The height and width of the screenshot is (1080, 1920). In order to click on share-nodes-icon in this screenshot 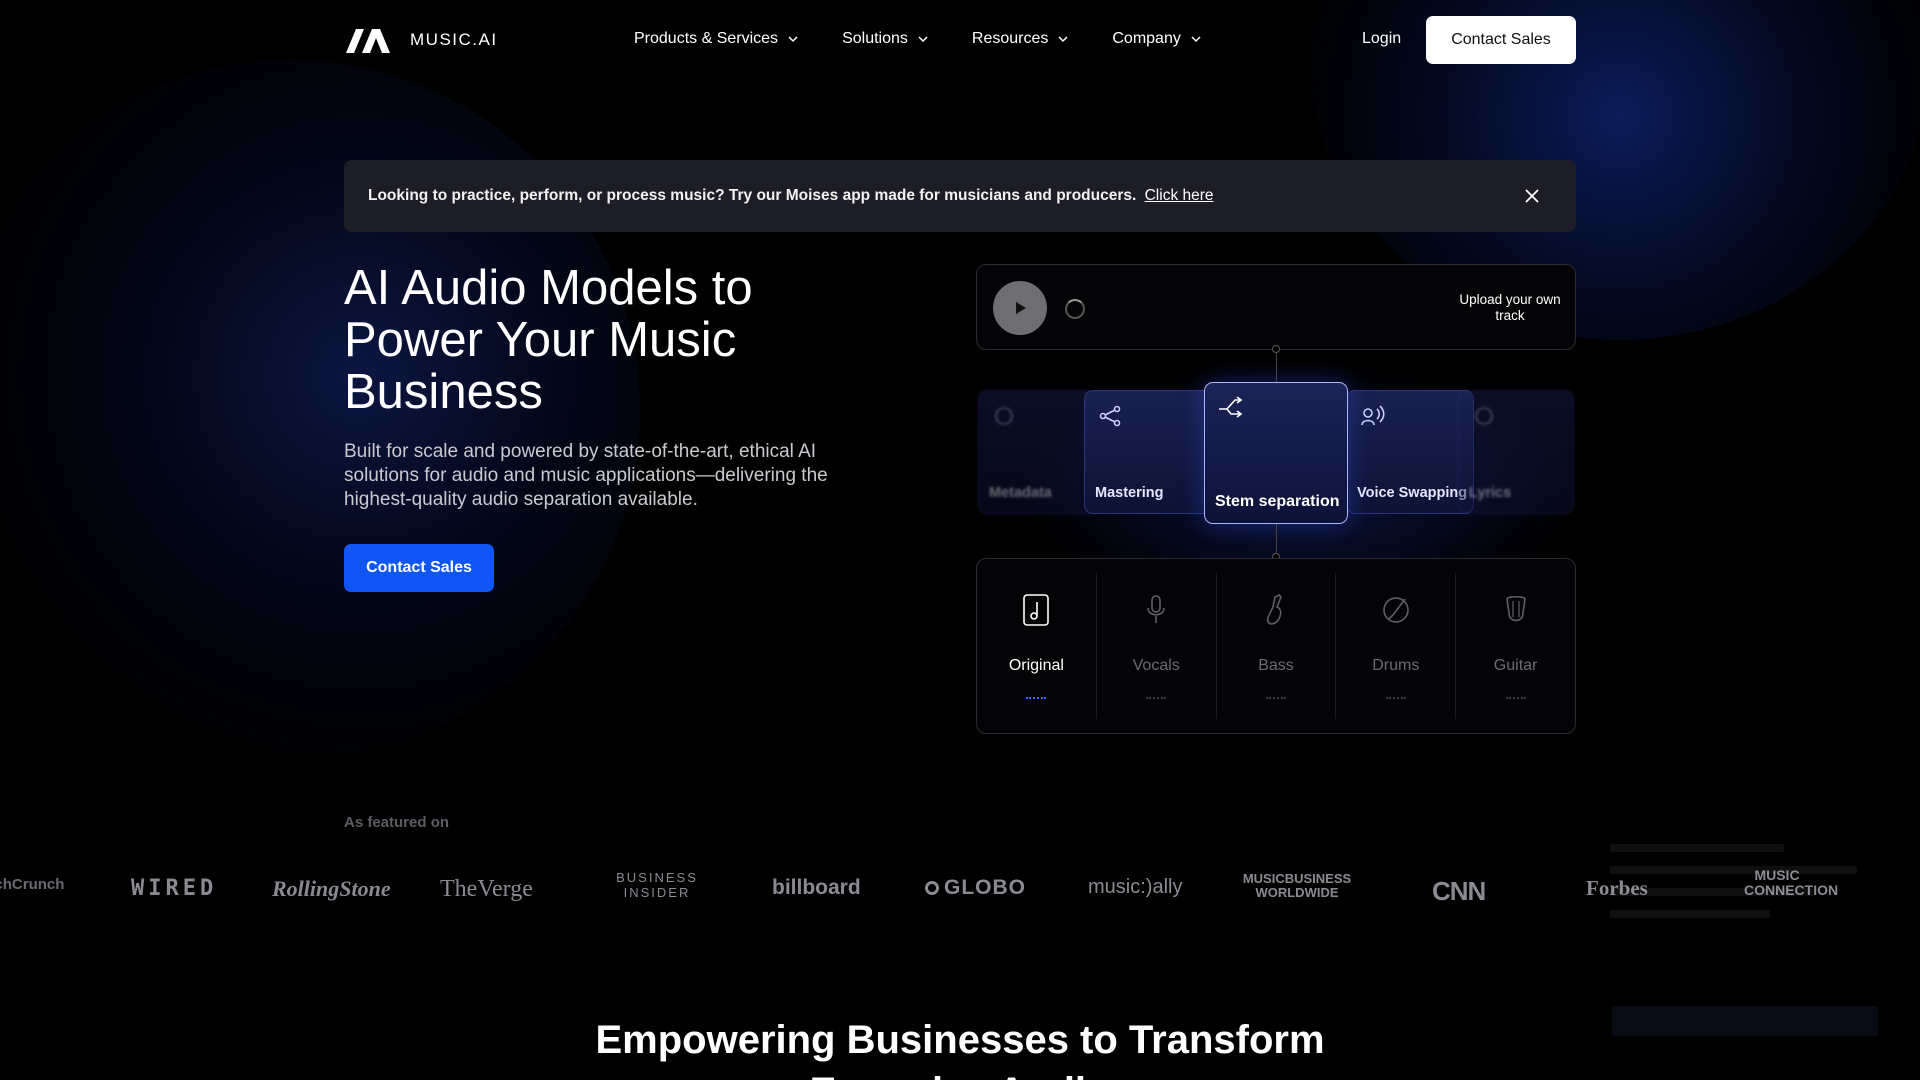, I will do `click(1110, 416)`.